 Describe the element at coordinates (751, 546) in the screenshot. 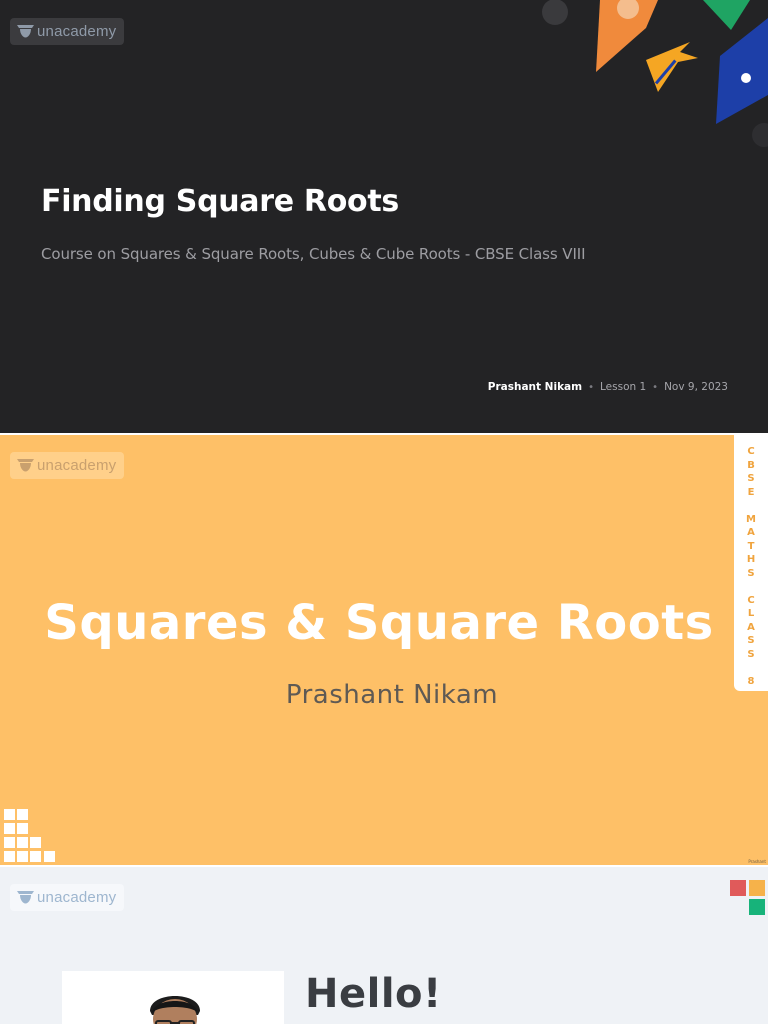

I see `side-letter: T` at that location.